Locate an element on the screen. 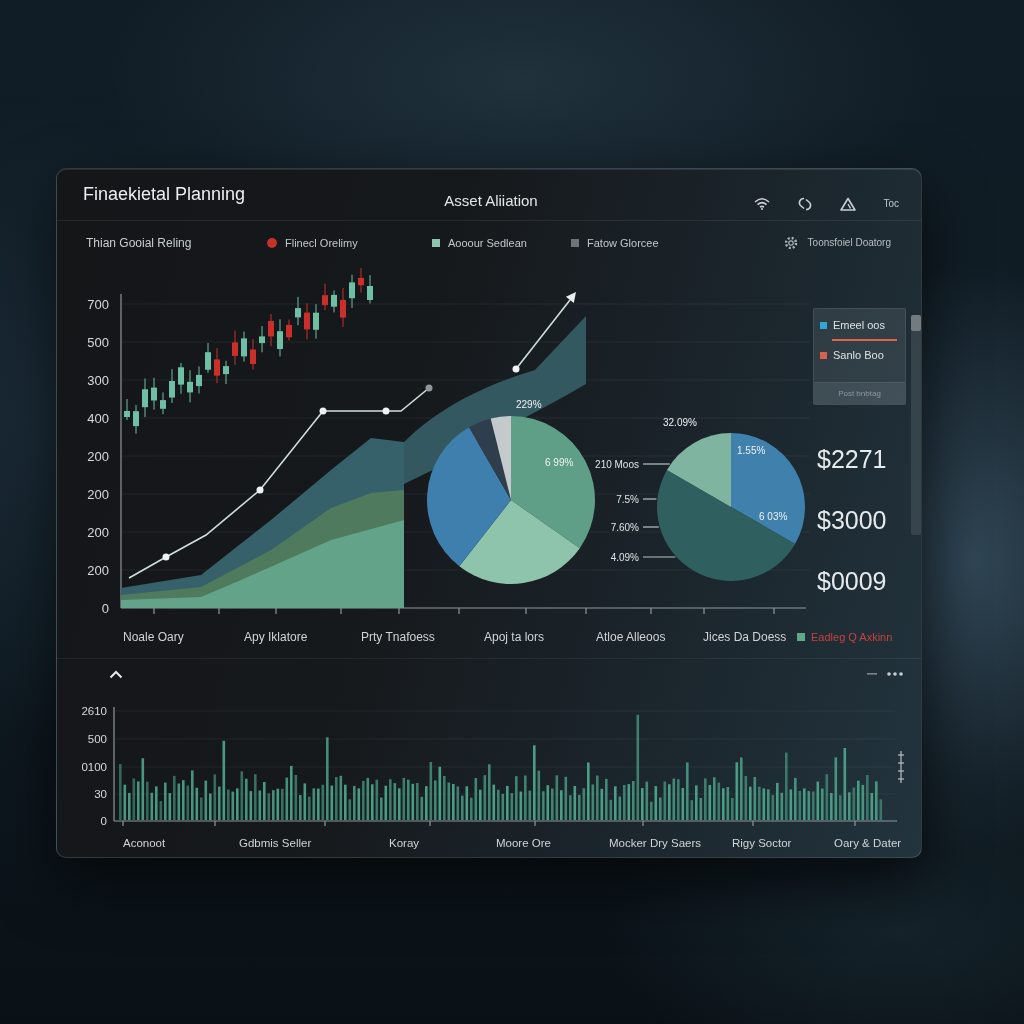  axis-label: Apy Iklatore is located at coordinates (276, 637).